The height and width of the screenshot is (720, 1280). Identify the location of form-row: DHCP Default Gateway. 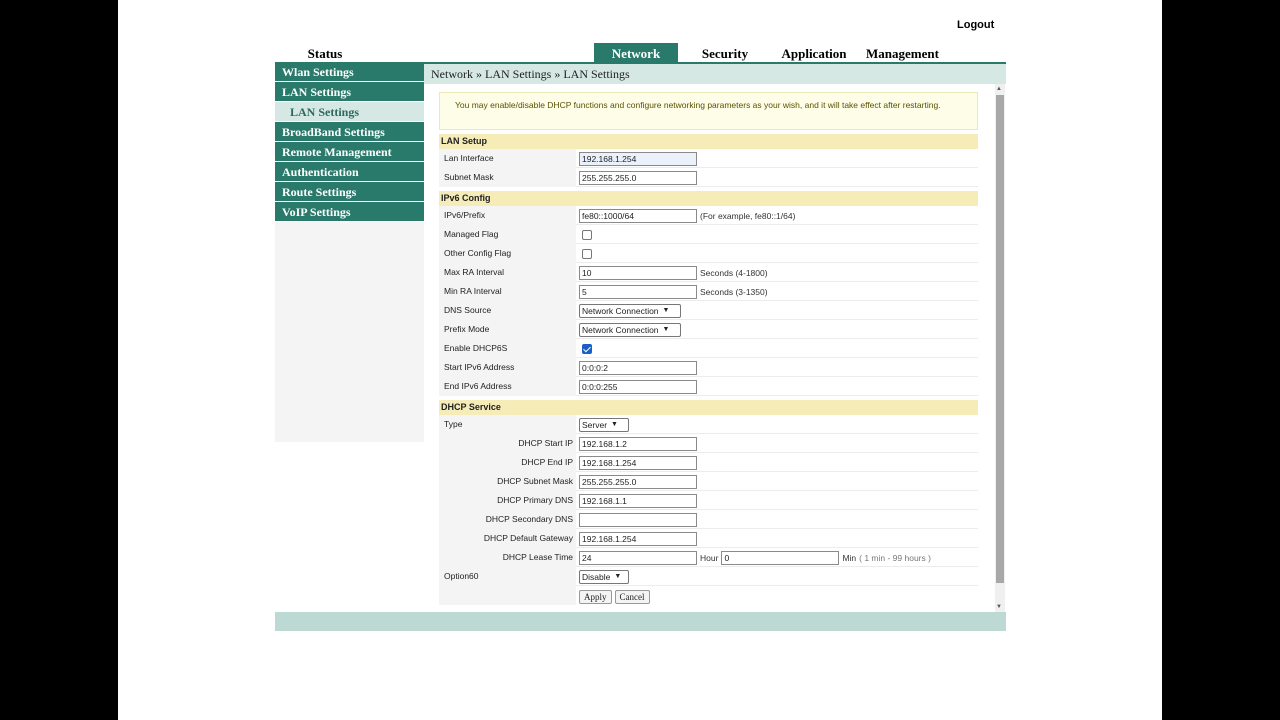
(708, 538).